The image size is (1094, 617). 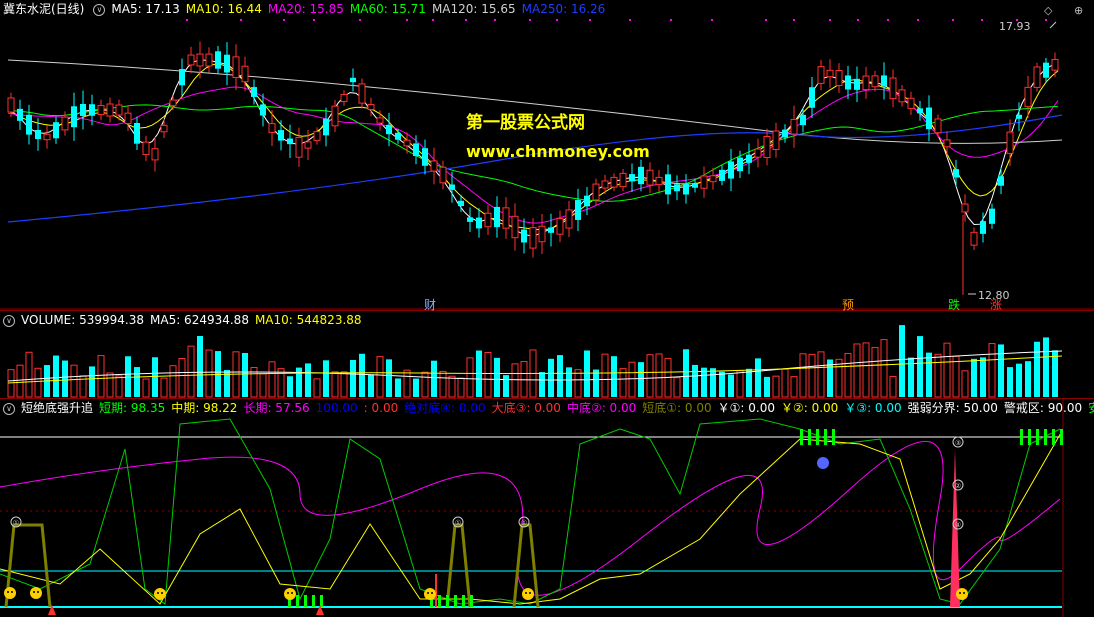 I want to click on indicator-legend-2: 长期: 57.56, so click(x=276, y=408).